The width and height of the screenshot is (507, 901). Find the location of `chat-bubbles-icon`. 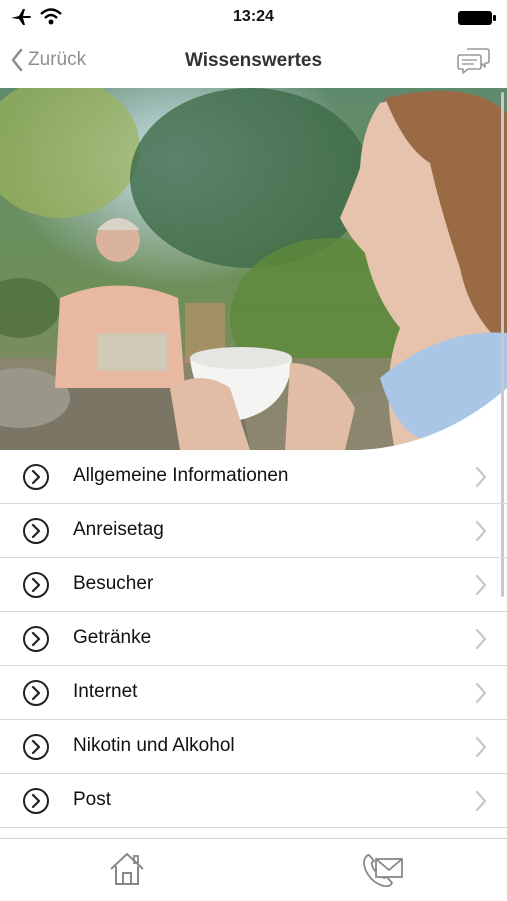

chat-bubbles-icon is located at coordinates (474, 61).